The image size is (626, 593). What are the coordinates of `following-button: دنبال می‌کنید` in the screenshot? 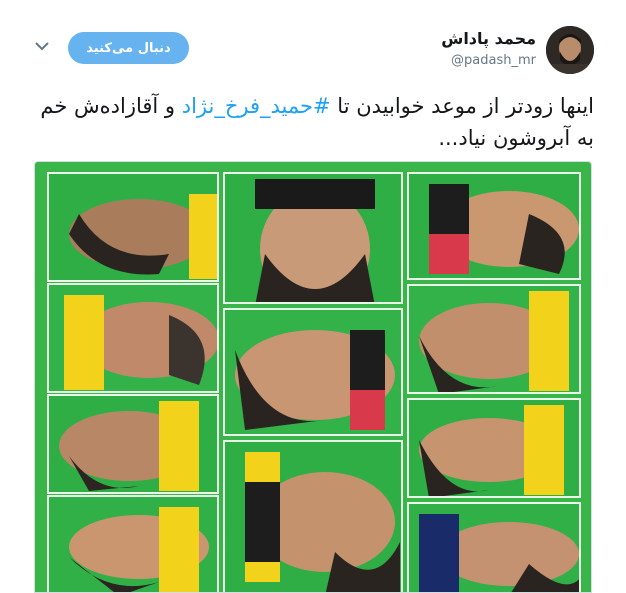 It's located at (128, 48).